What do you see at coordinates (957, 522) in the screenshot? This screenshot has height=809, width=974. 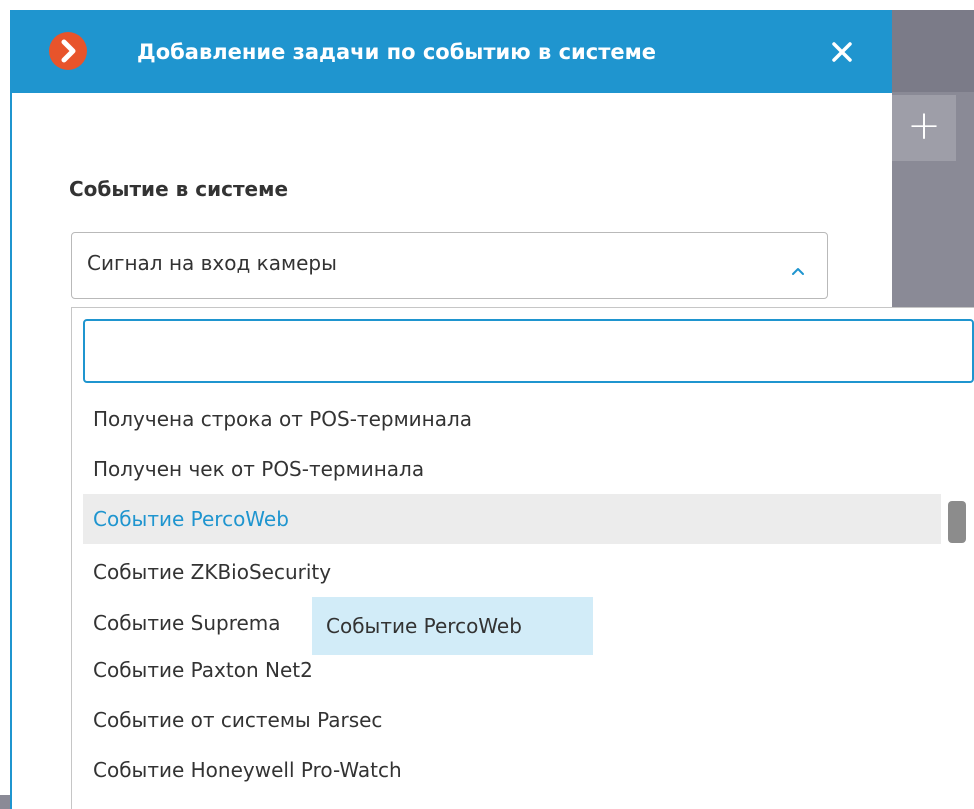 I see `dropdown-scrollbar` at bounding box center [957, 522].